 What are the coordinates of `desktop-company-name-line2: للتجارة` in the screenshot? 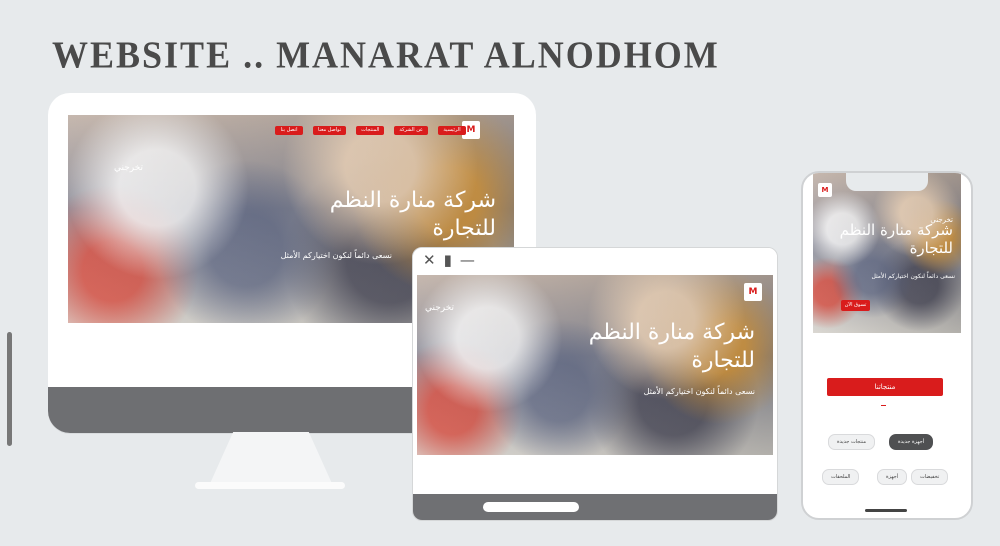 It's located at (464, 228).